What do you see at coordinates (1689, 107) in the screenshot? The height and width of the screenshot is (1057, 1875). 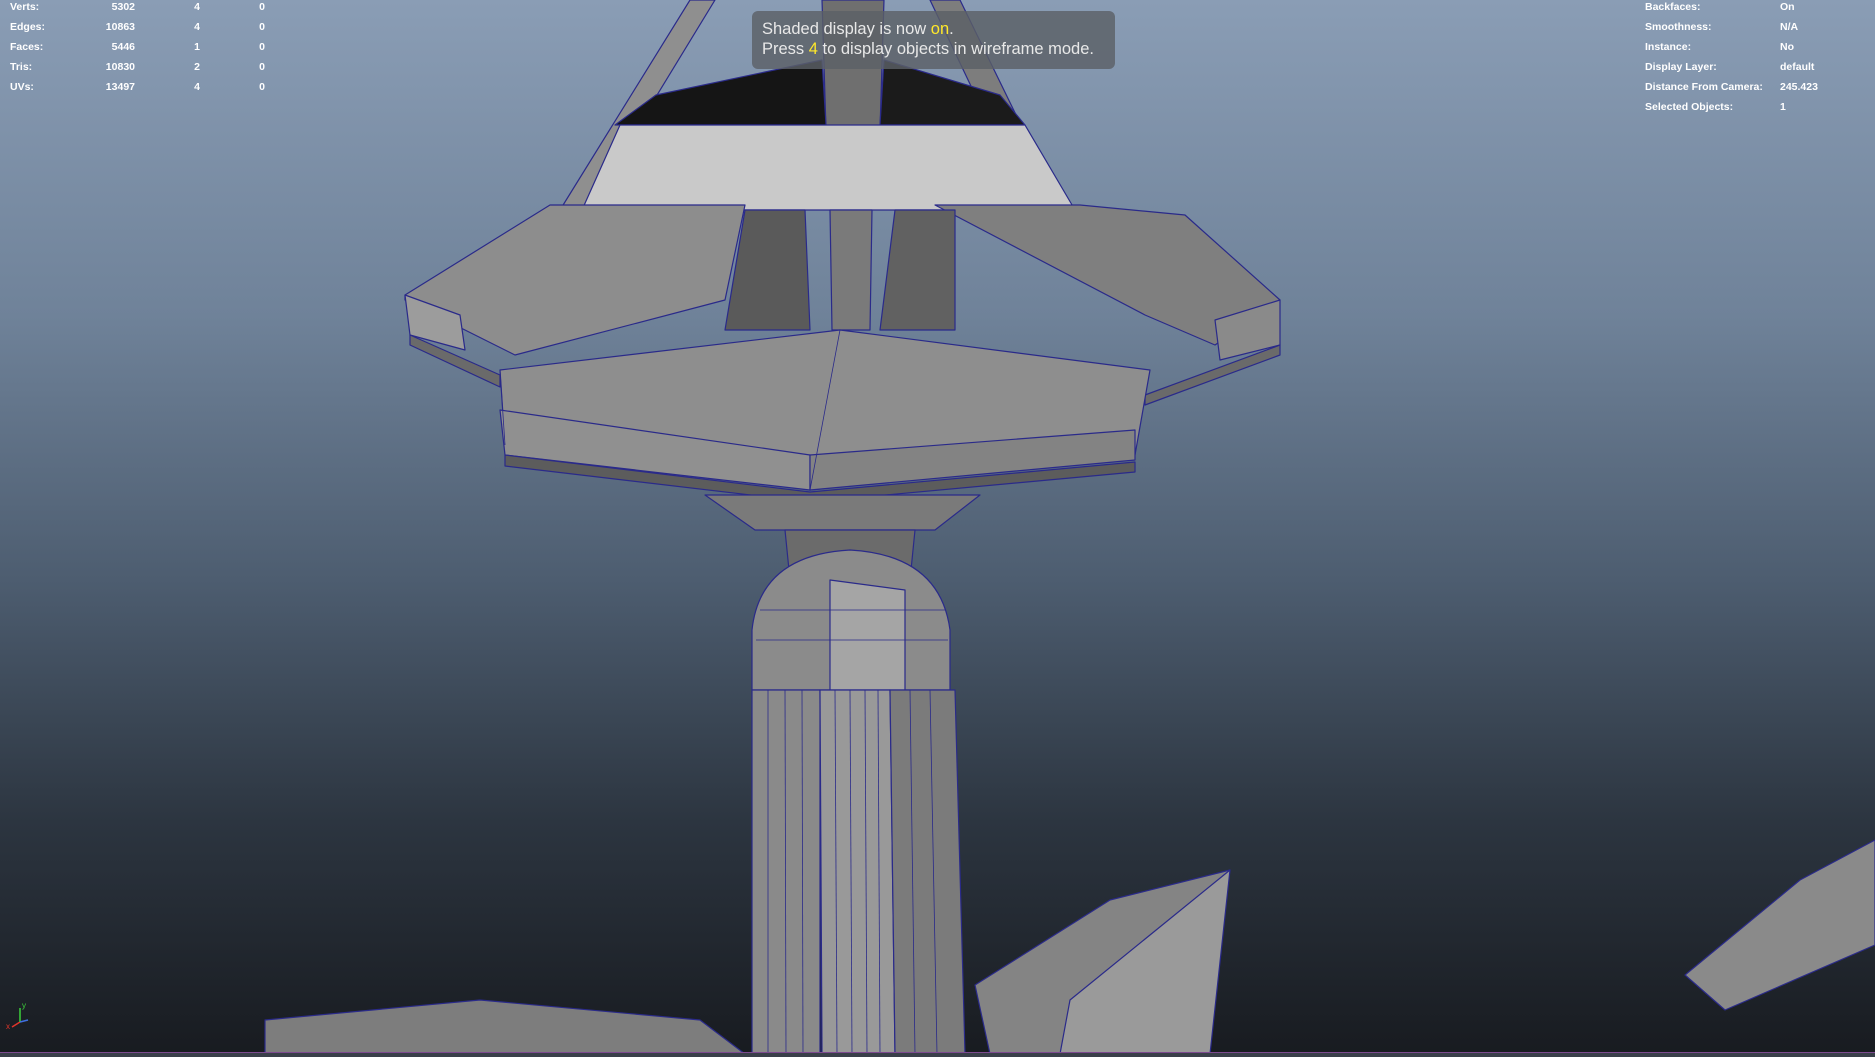 I see `info-label: Selected Objects:` at bounding box center [1689, 107].